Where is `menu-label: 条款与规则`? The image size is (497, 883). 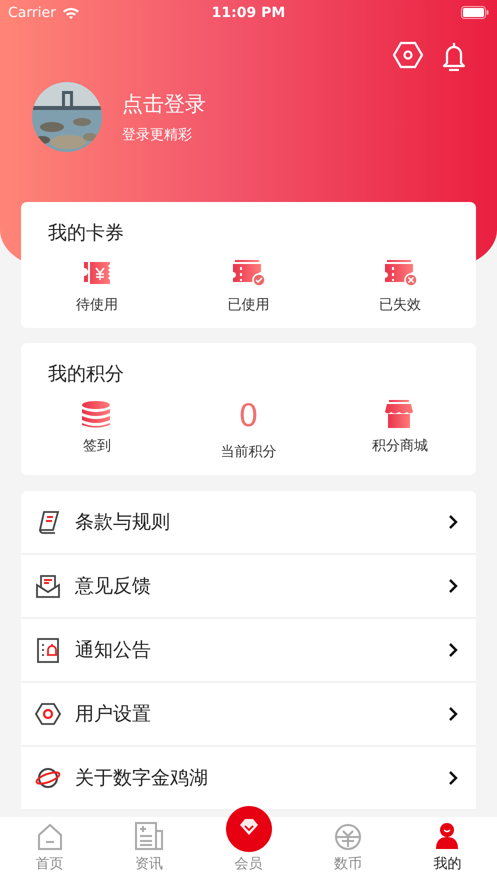
menu-label: 条款与规则 is located at coordinates (123, 522).